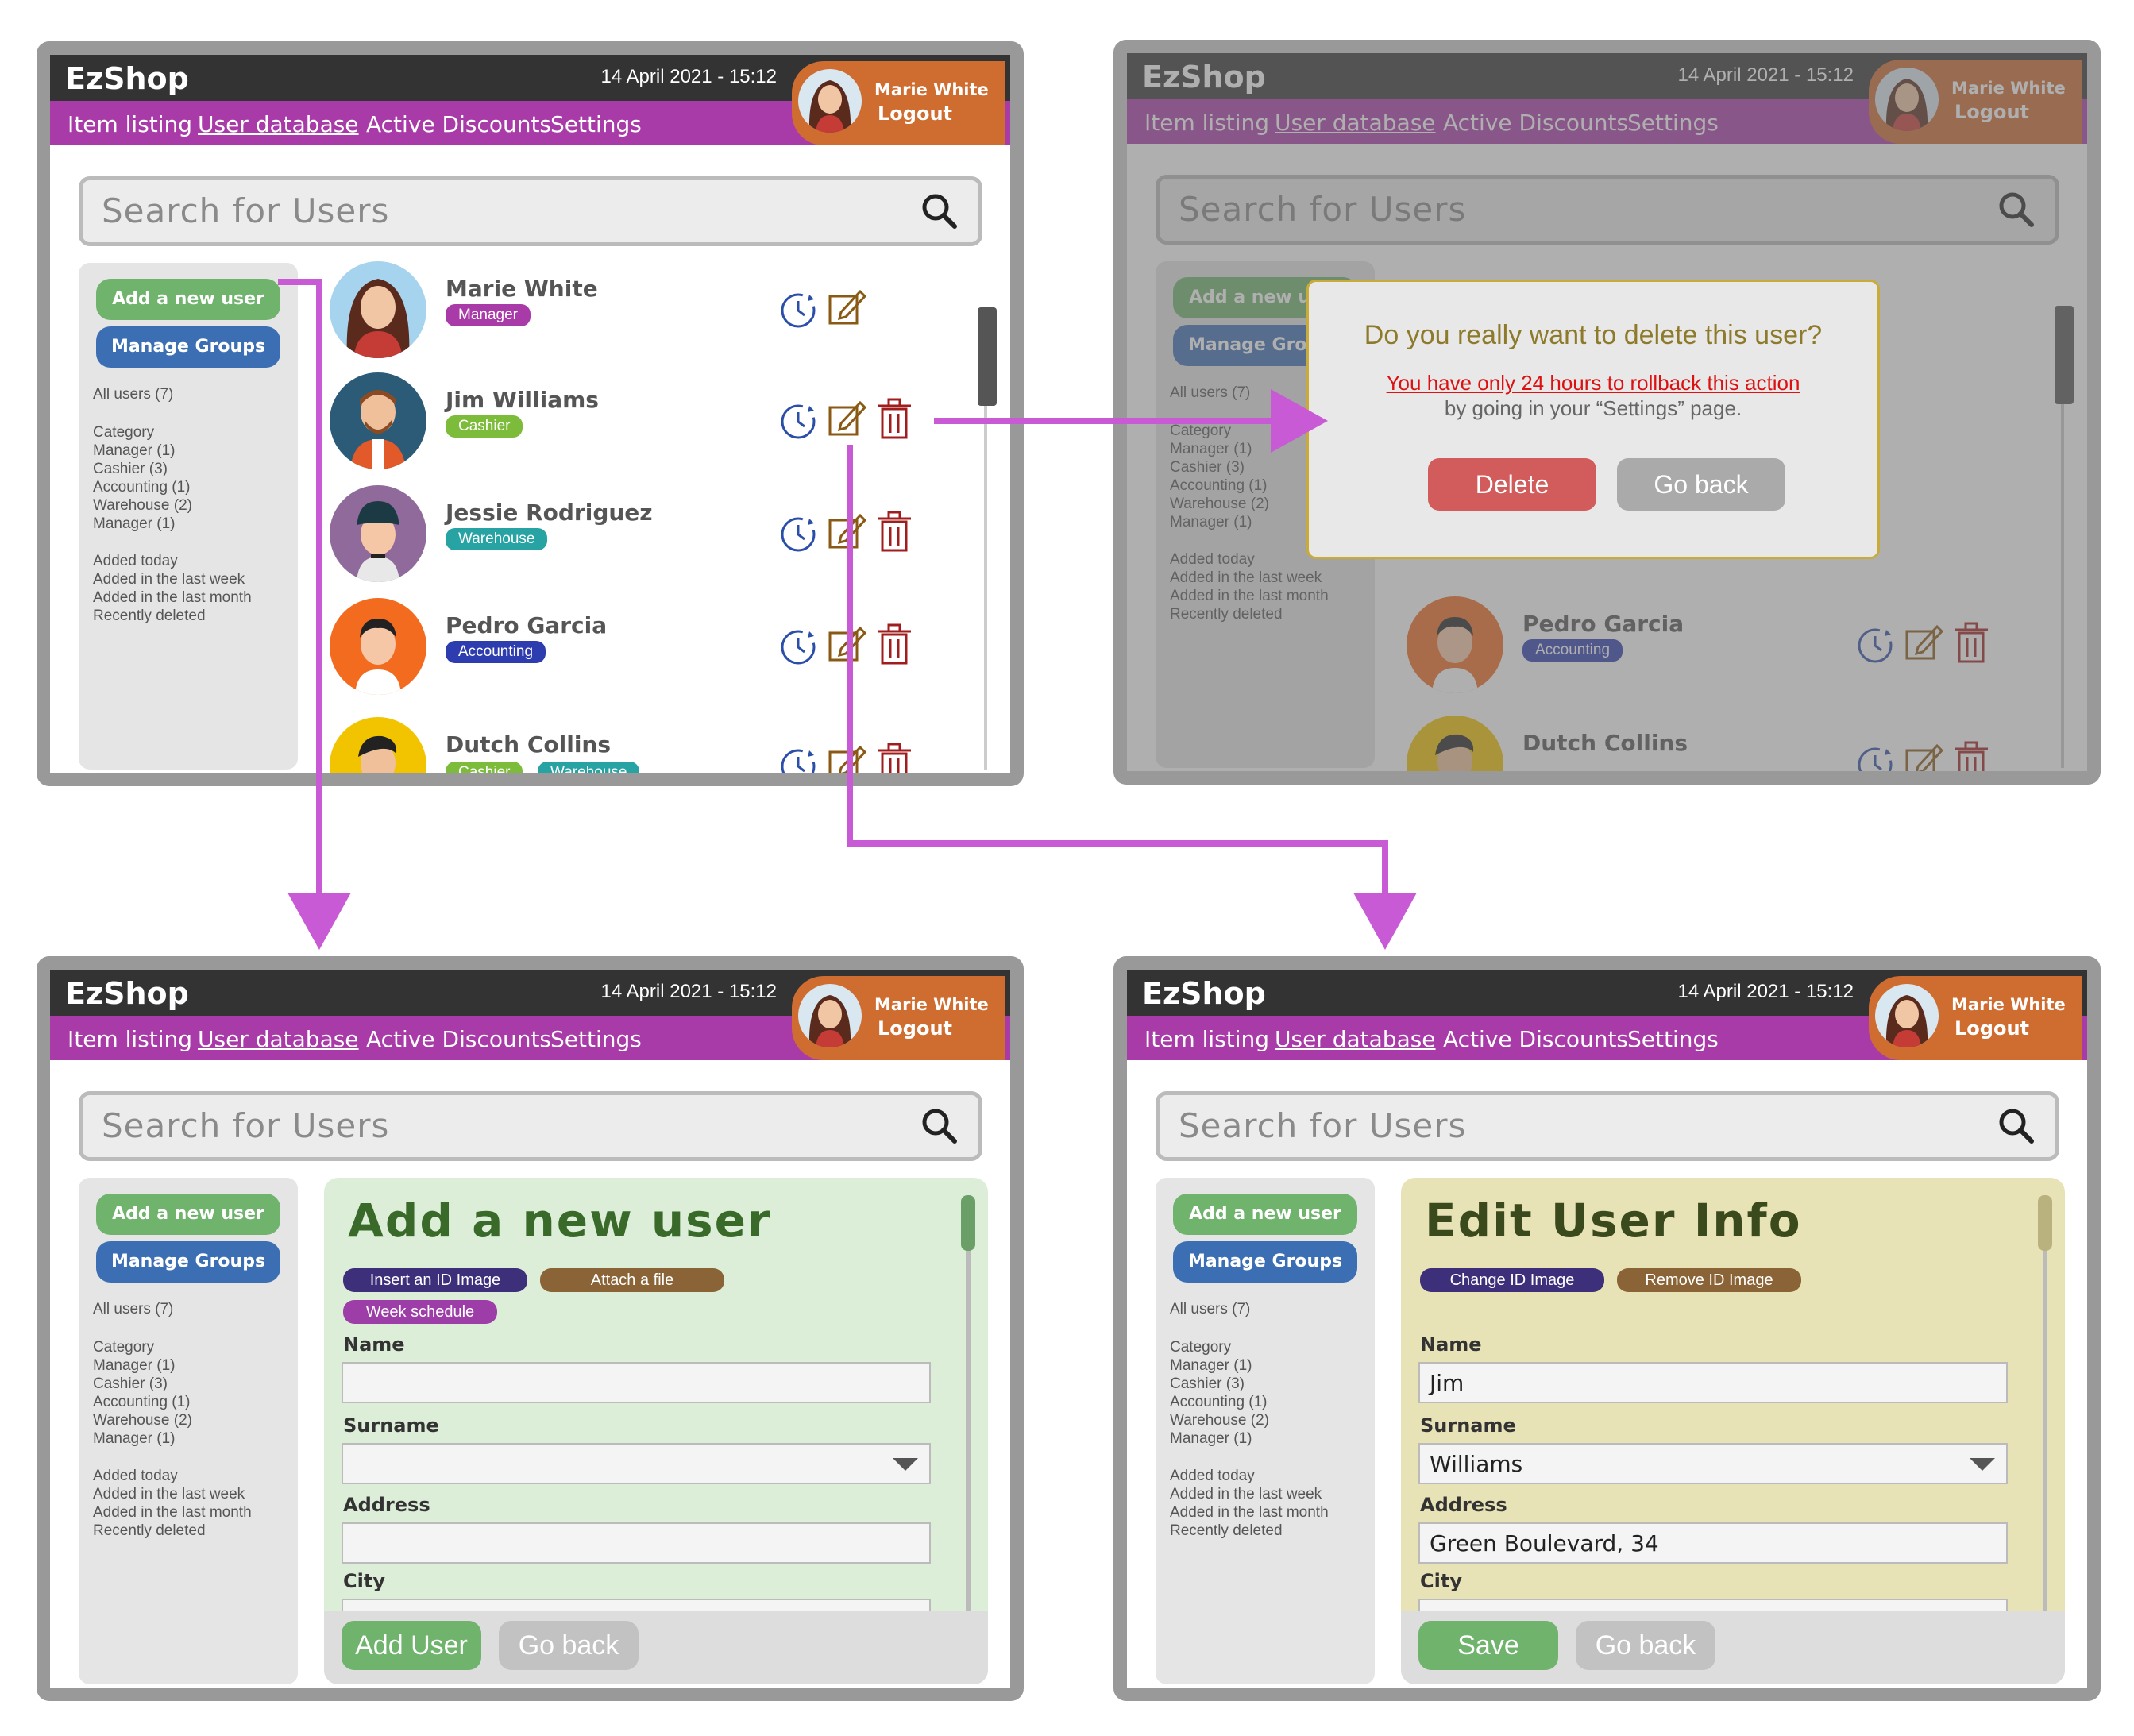 The width and height of the screenshot is (2134, 1736). I want to click on arrow-add-user, so click(315, 614).